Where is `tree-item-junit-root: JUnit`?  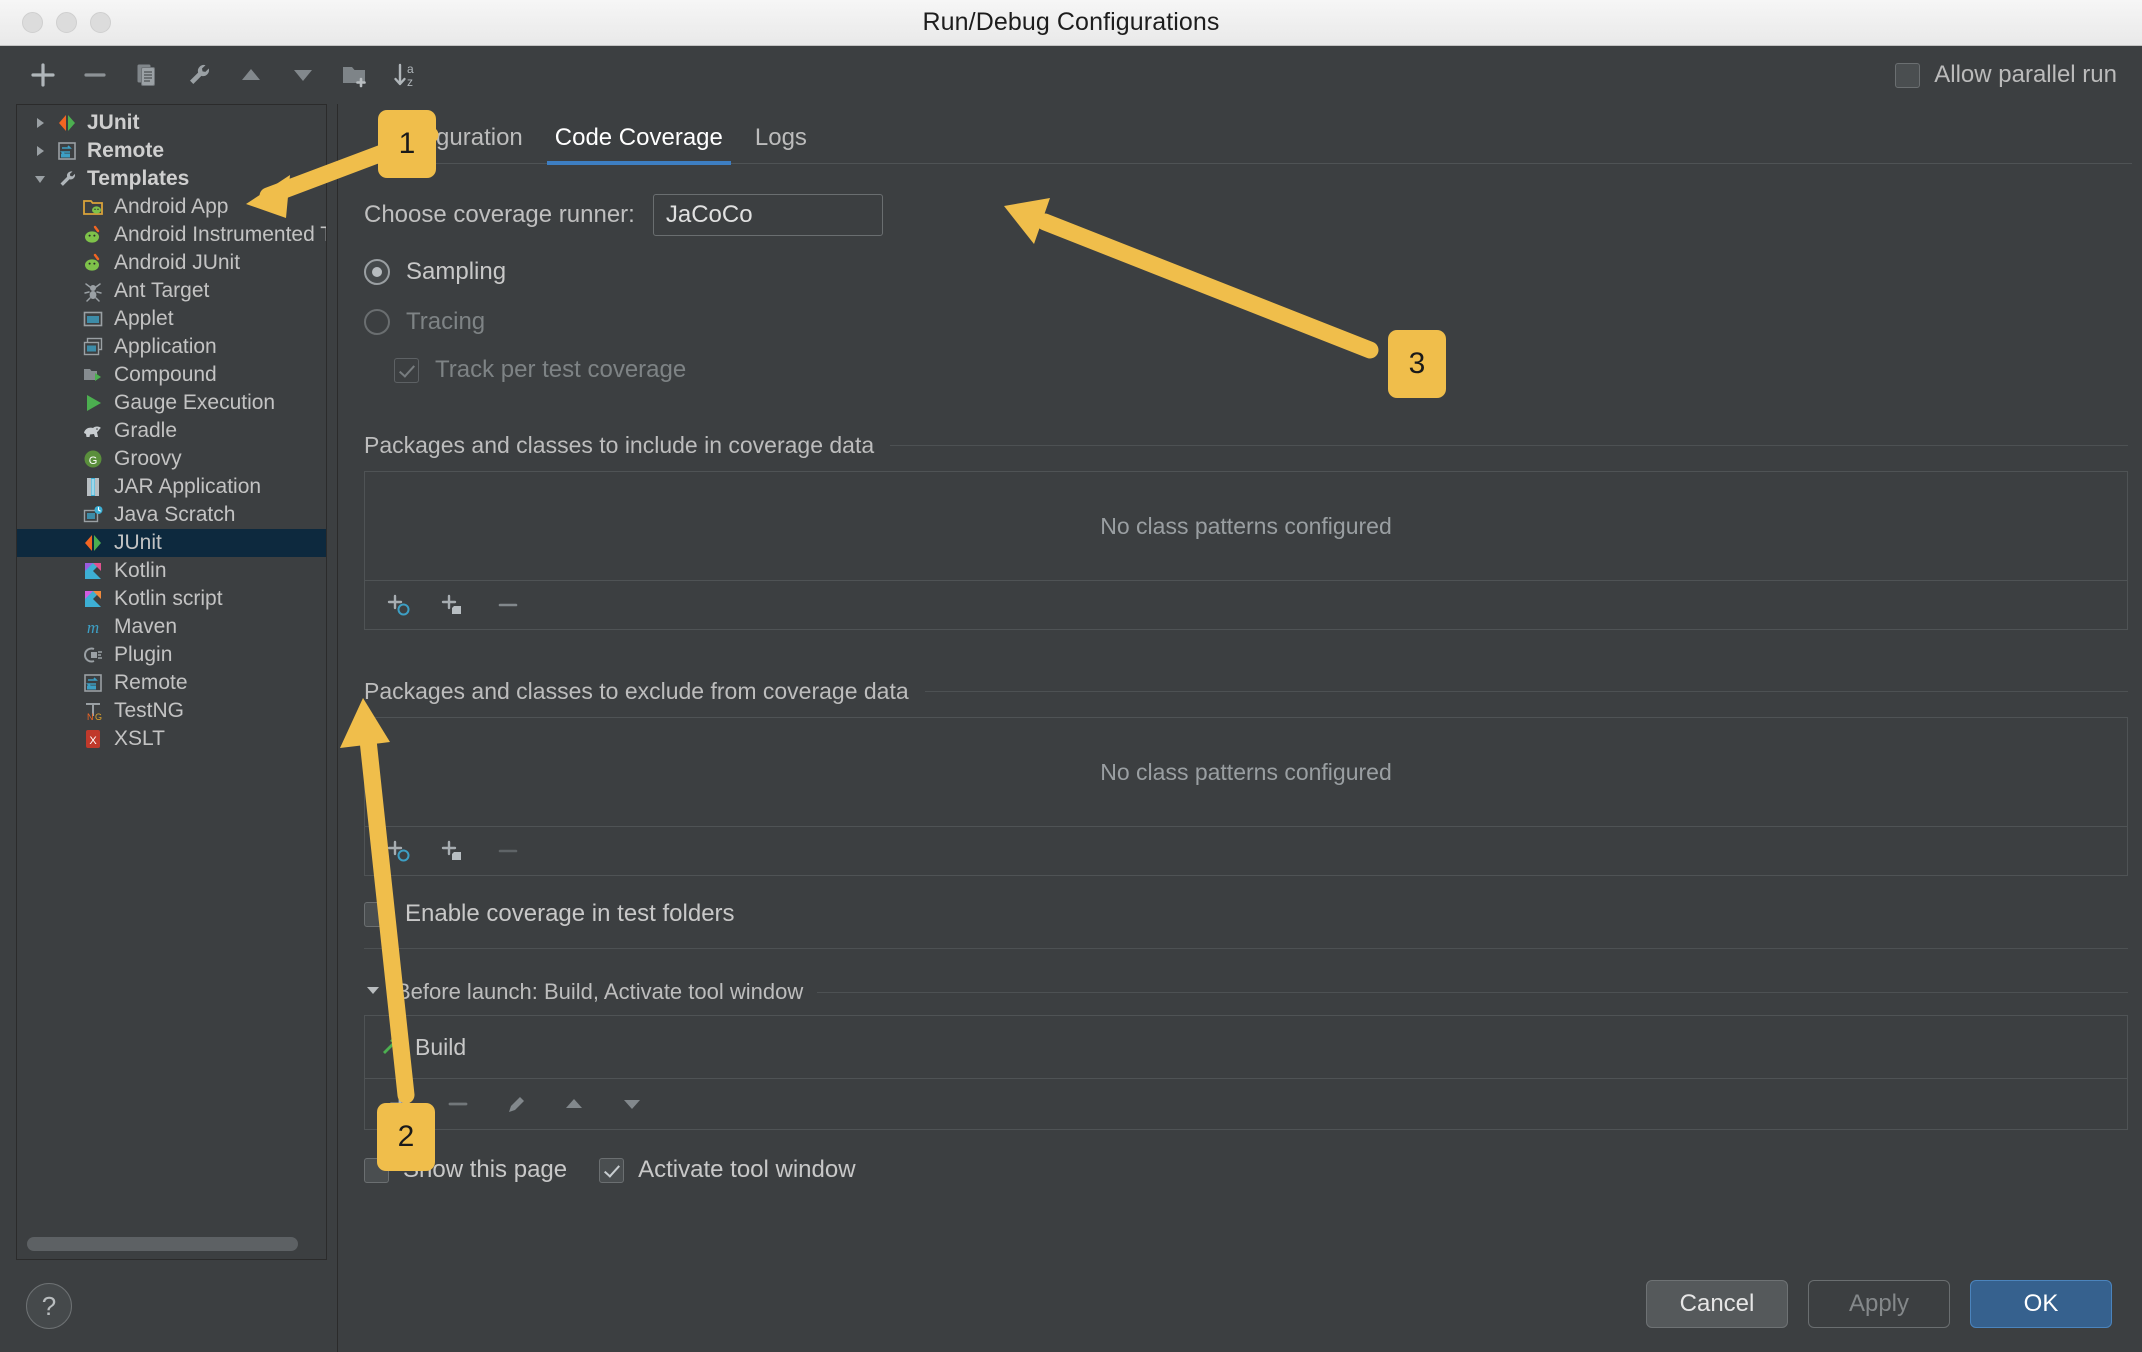 tree-item-junit-root: JUnit is located at coordinates (171, 123).